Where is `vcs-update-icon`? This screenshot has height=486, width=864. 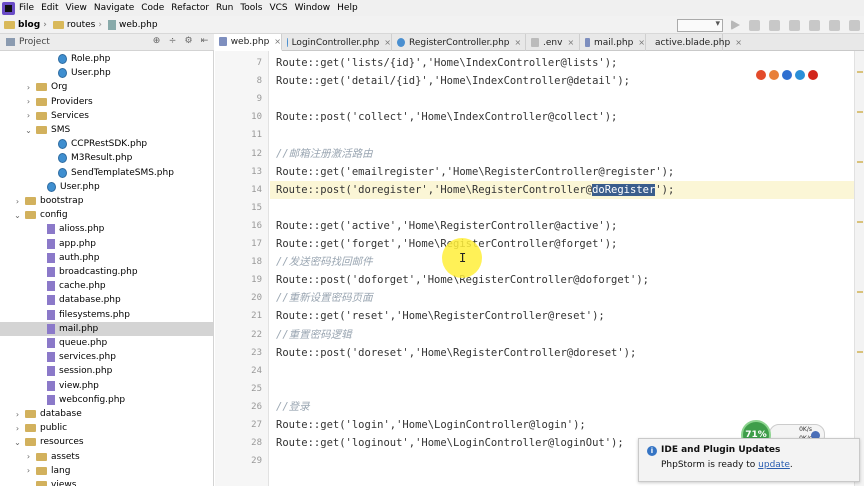 vcs-update-icon is located at coordinates (814, 25).